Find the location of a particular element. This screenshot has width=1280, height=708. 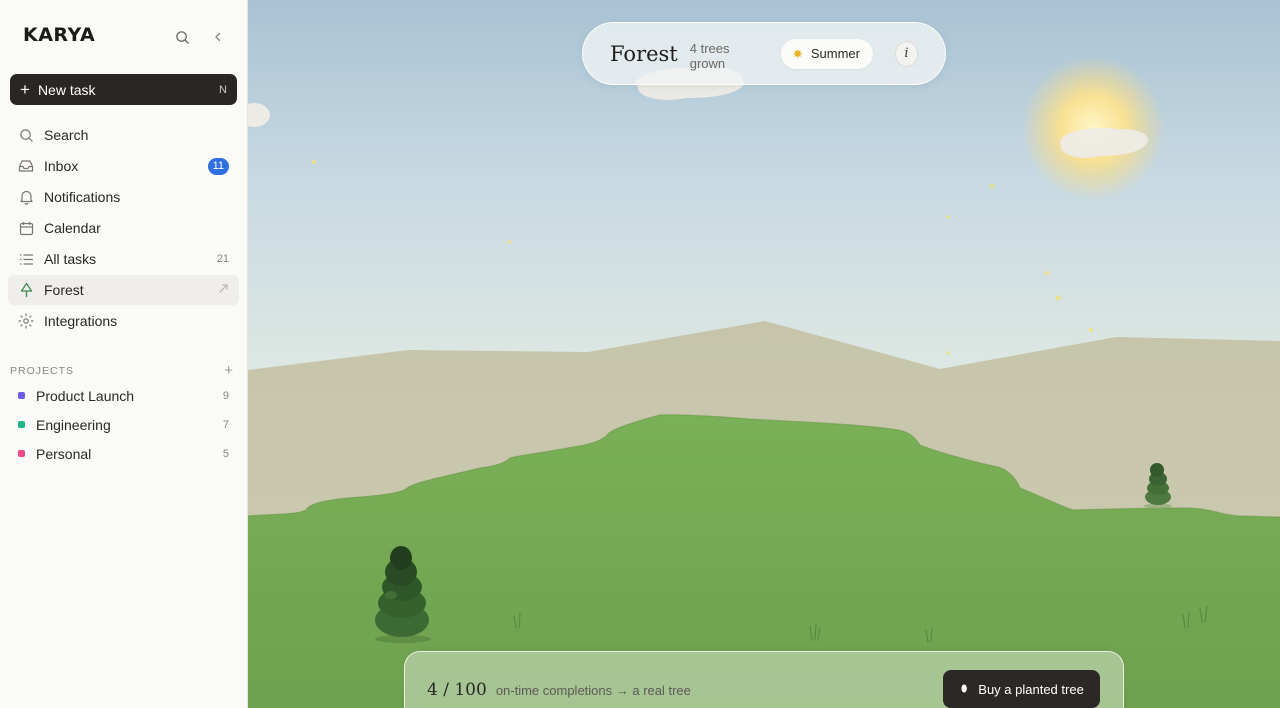

nav-item-all-tasks: All tasks 21 is located at coordinates (123, 259).